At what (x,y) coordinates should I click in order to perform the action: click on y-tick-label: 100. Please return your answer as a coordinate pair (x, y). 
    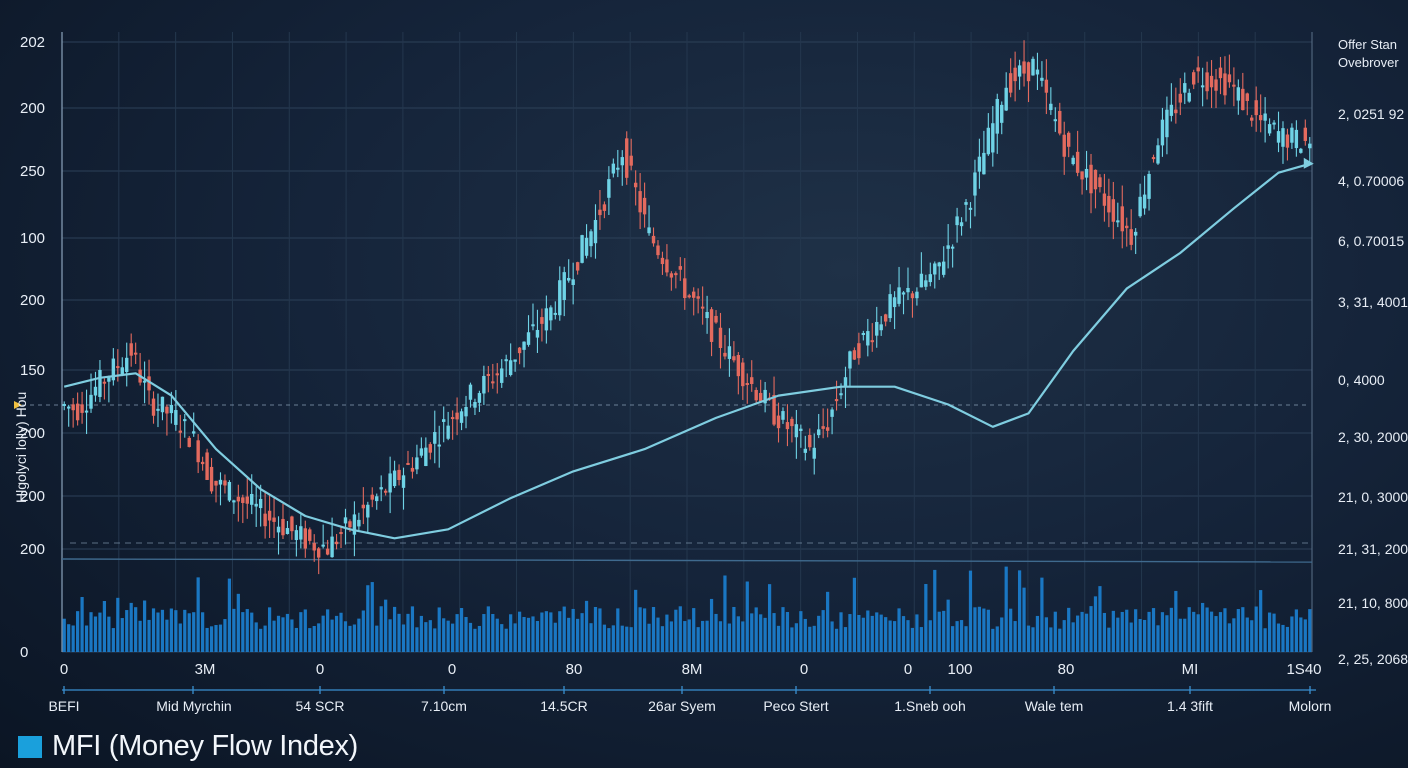
    Looking at the image, I should click on (32, 238).